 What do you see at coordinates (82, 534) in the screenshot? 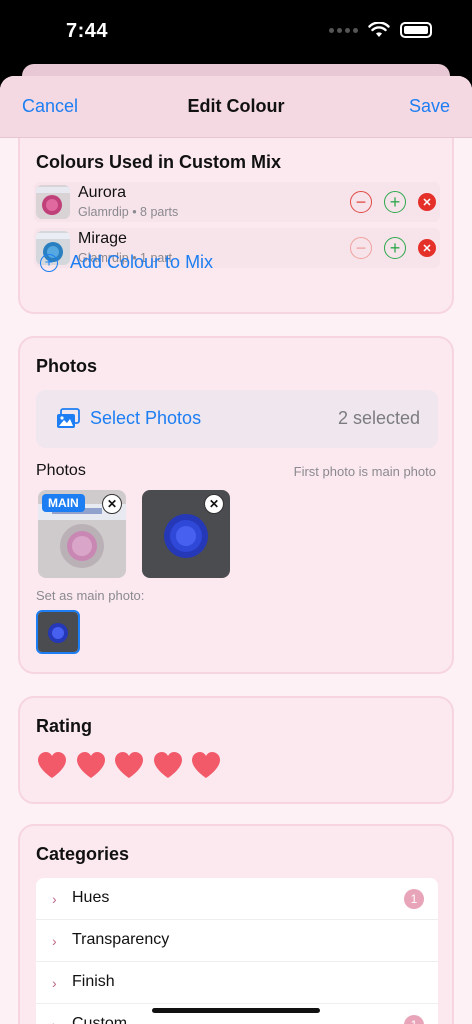
I see `photo-thumbnail-main: MAIN ✕` at bounding box center [82, 534].